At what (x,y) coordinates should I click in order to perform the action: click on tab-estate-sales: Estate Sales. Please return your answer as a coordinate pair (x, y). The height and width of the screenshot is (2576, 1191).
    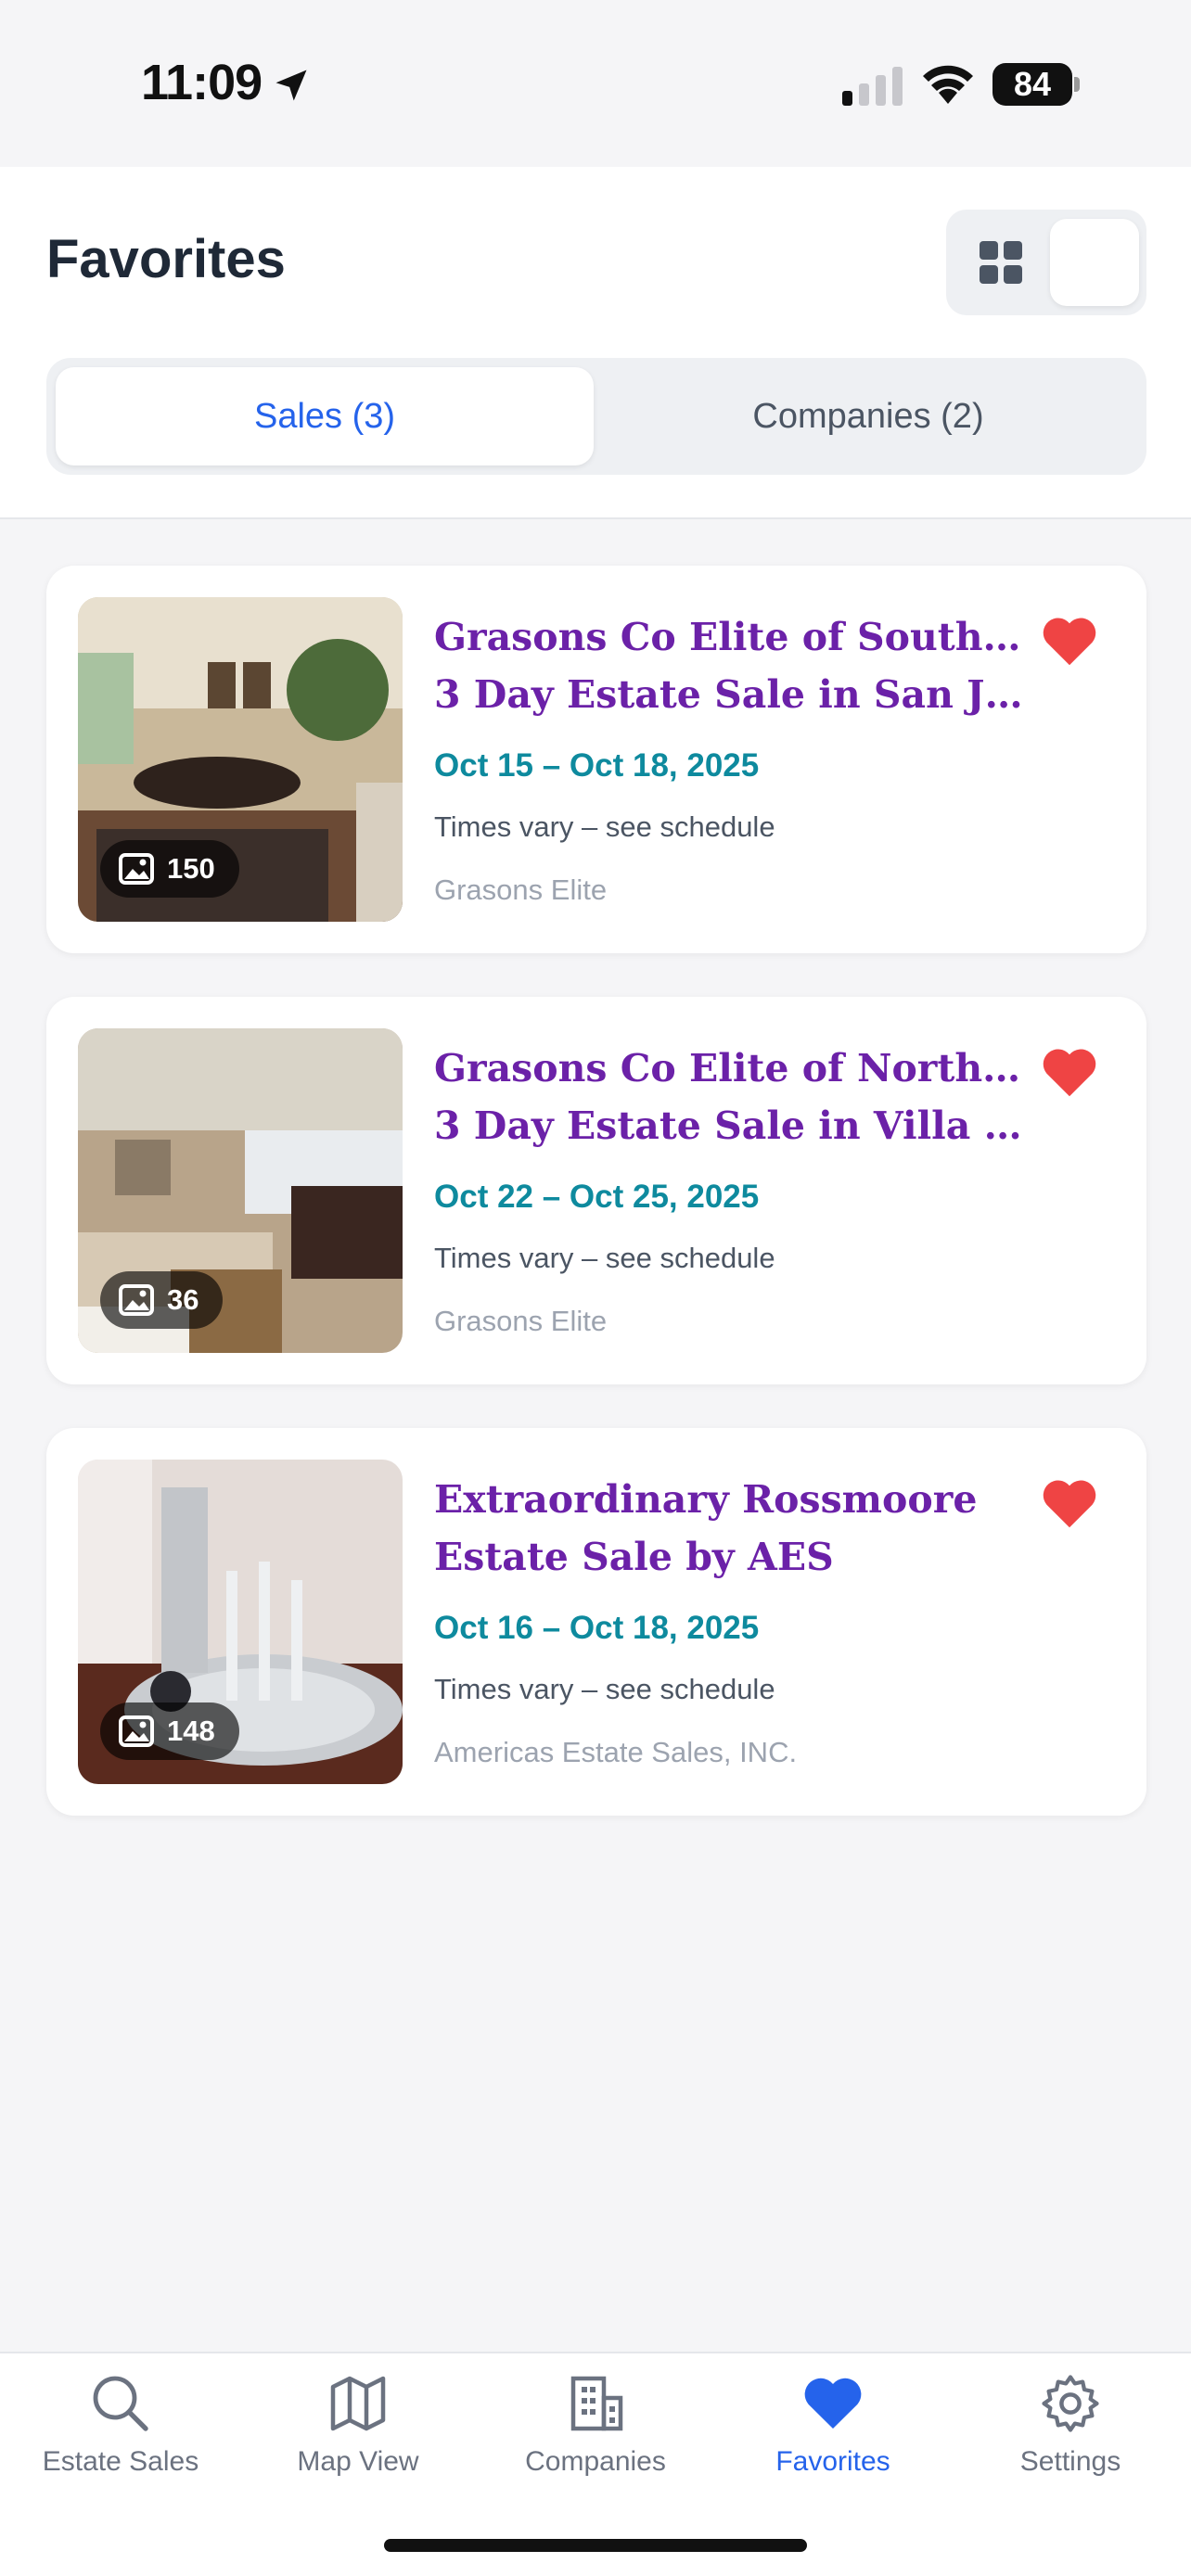
    Looking at the image, I should click on (121, 2439).